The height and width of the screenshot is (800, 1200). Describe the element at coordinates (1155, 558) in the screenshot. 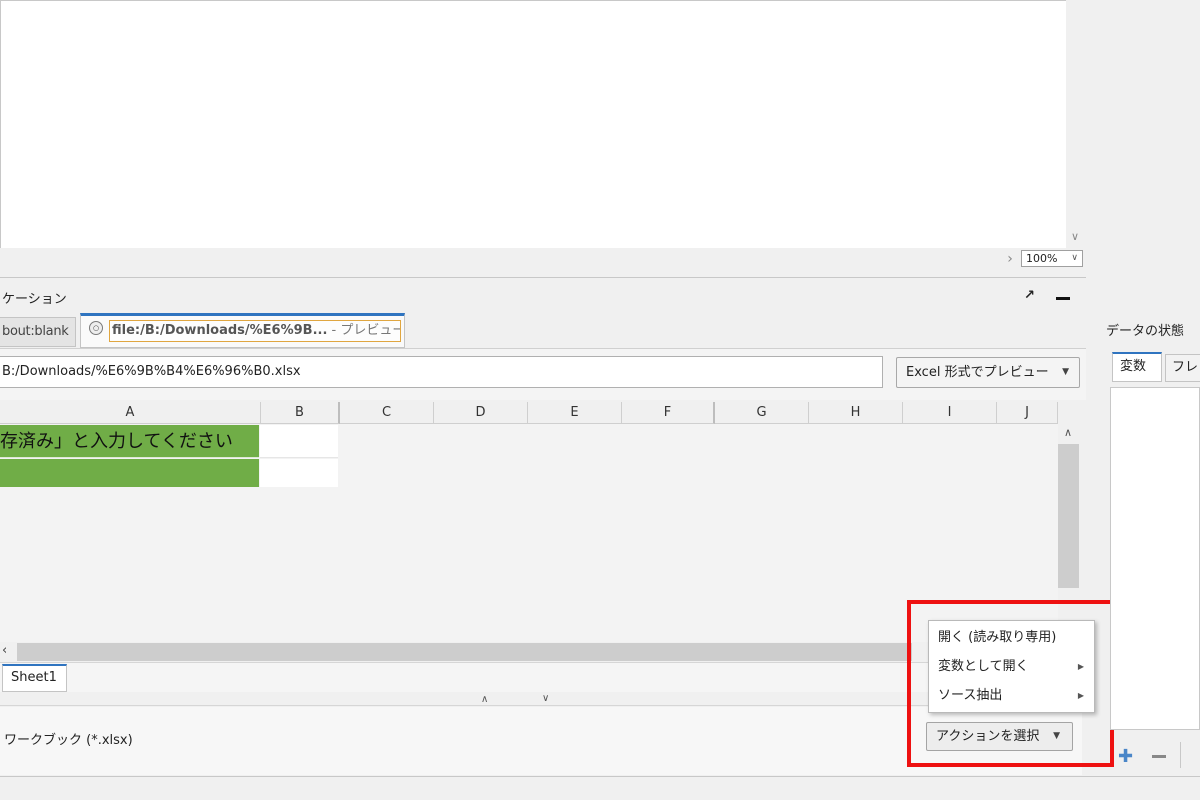

I see `variables-list` at that location.